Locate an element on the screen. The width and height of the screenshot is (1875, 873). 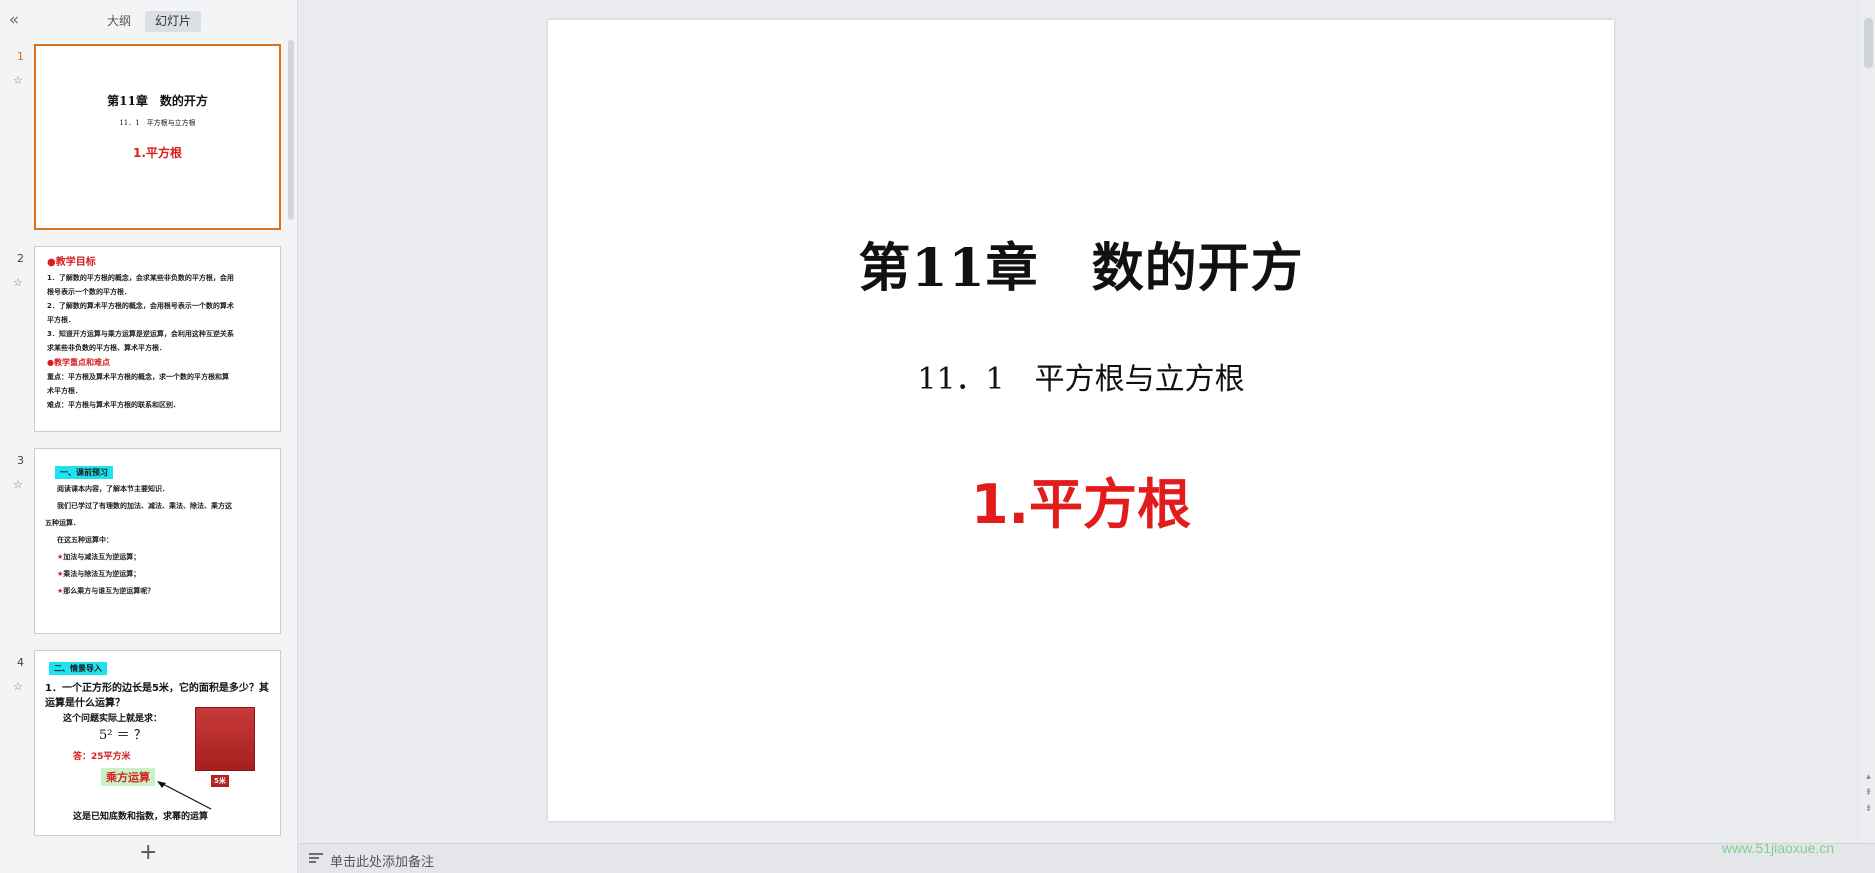
thumb-line: 五种运算． is located at coordinates (62, 523).